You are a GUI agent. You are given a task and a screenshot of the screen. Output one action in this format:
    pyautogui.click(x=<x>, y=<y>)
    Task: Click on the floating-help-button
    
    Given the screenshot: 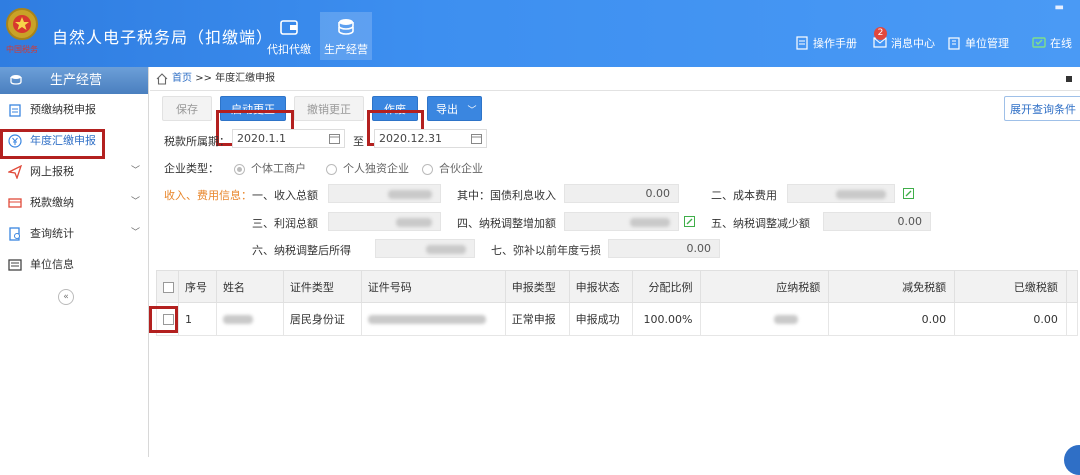 What is the action you would take?
    pyautogui.click(x=1072, y=460)
    